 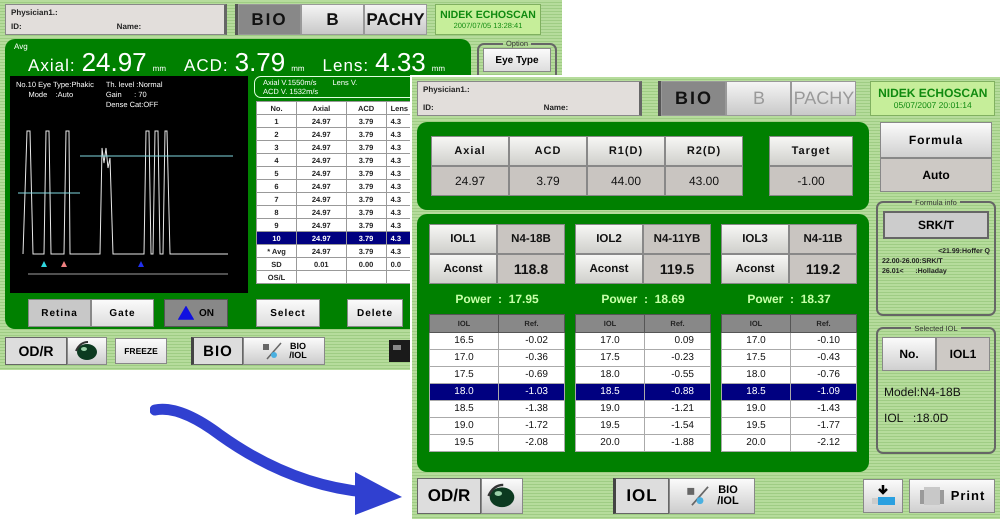 I want to click on reading-unit: mm, so click(x=439, y=69).